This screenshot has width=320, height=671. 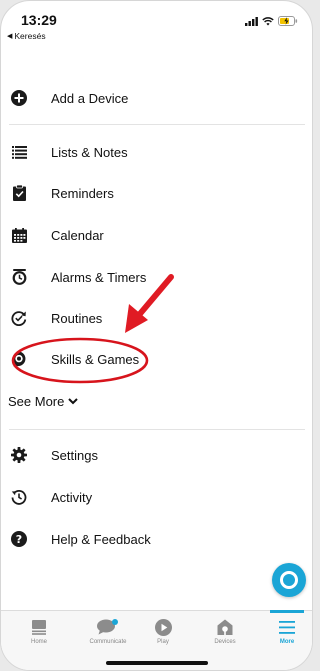 I want to click on menu-item-label: Activity, so click(x=72, y=497).